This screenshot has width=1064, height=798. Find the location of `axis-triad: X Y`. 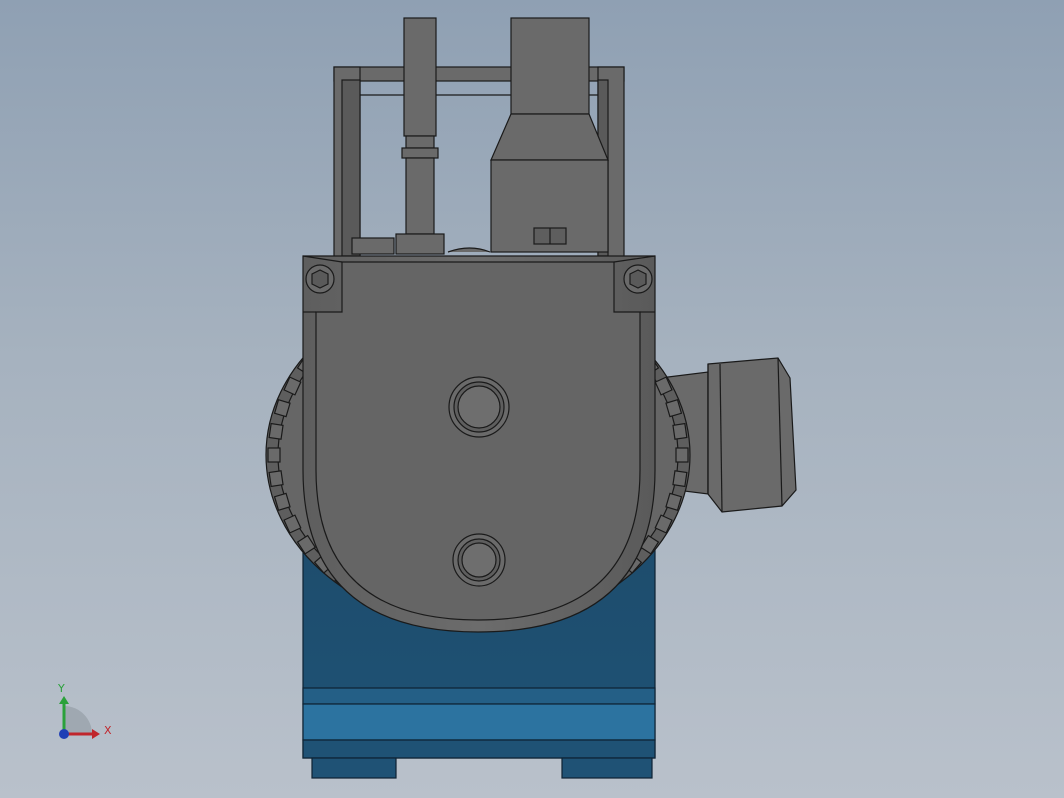

axis-triad: X Y is located at coordinates (84, 710).